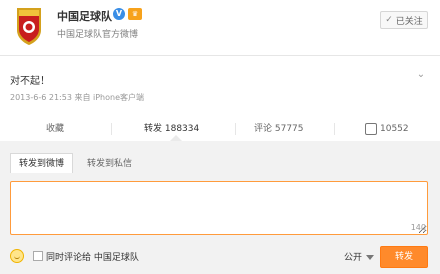 The width and height of the screenshot is (440, 274). I want to click on vip-badge-icon: ♛, so click(135, 14).